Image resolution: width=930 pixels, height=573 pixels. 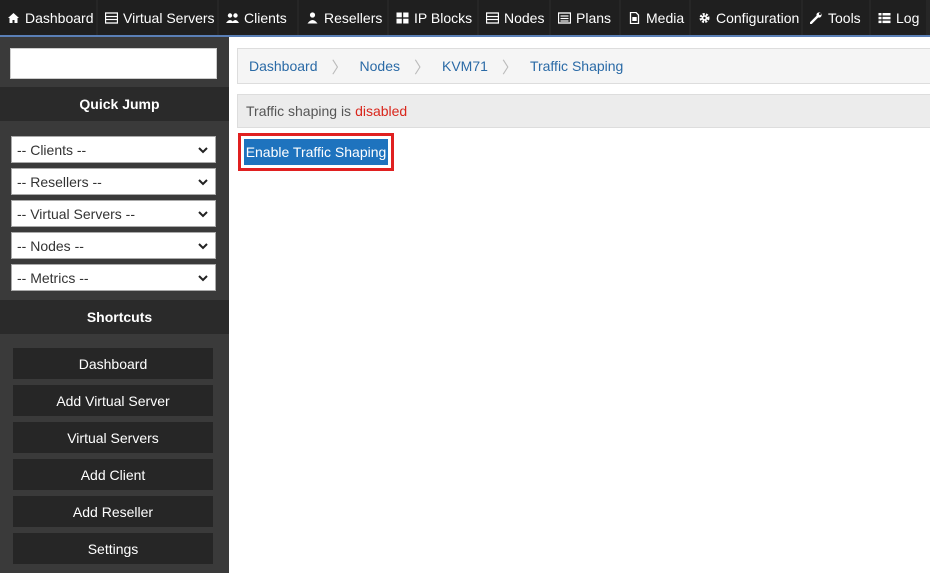 I want to click on shortcut-add-reseller-button: Add Reseller, so click(x=113, y=511).